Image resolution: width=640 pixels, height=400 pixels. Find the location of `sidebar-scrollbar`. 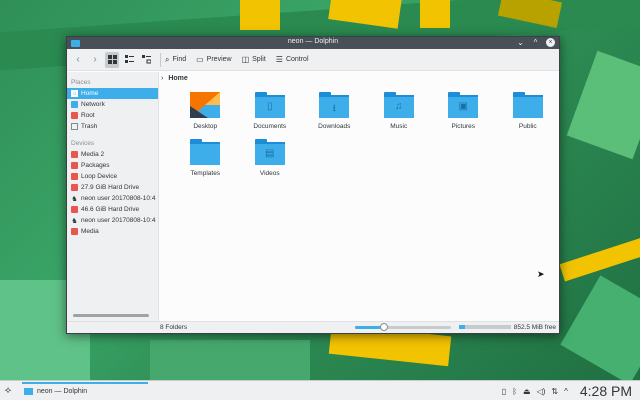

sidebar-scrollbar is located at coordinates (111, 315).